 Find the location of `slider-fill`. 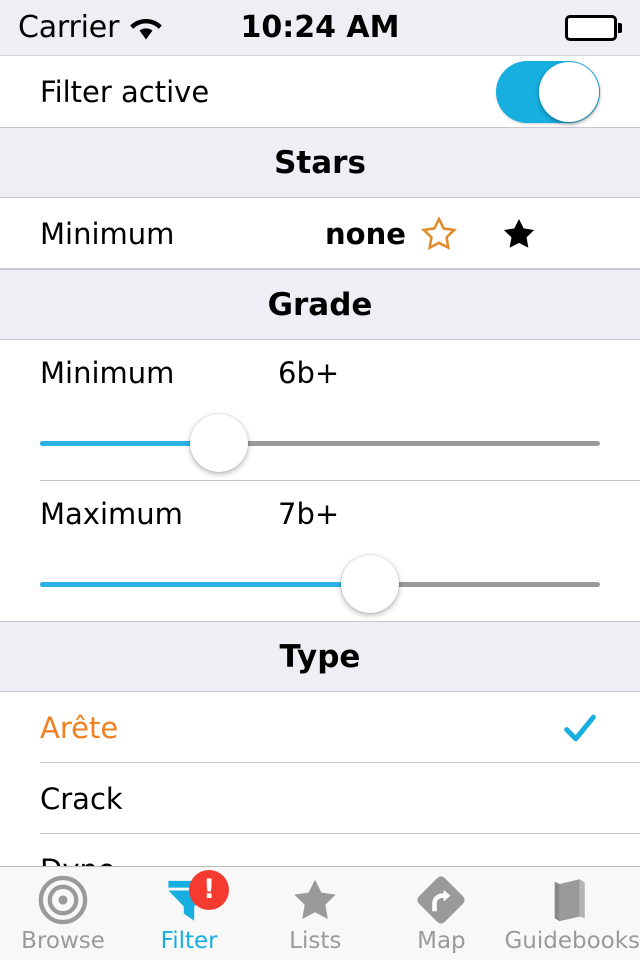

slider-fill is located at coordinates (205, 584).